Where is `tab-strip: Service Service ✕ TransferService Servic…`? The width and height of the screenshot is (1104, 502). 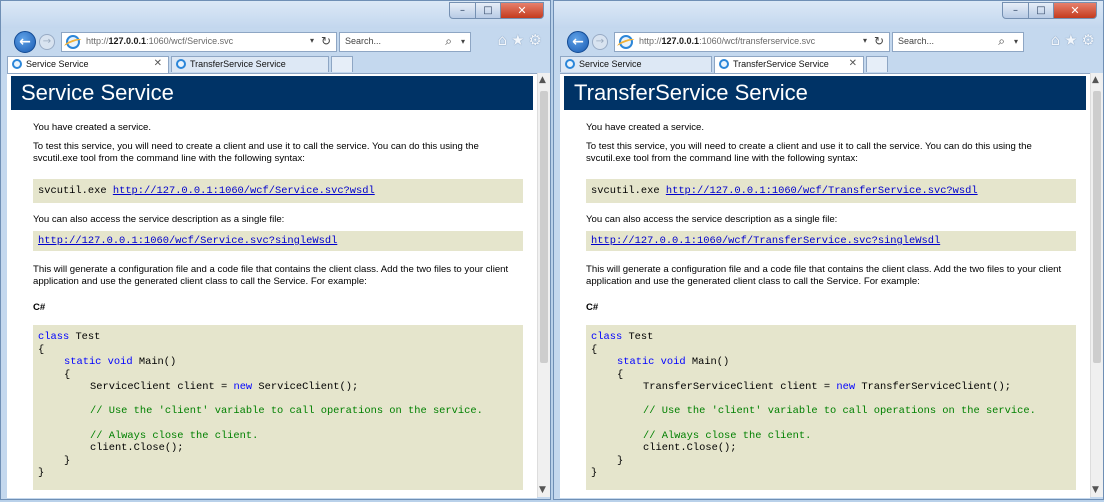 tab-strip: Service Service ✕ TransferService Servic… is located at coordinates (275, 64).